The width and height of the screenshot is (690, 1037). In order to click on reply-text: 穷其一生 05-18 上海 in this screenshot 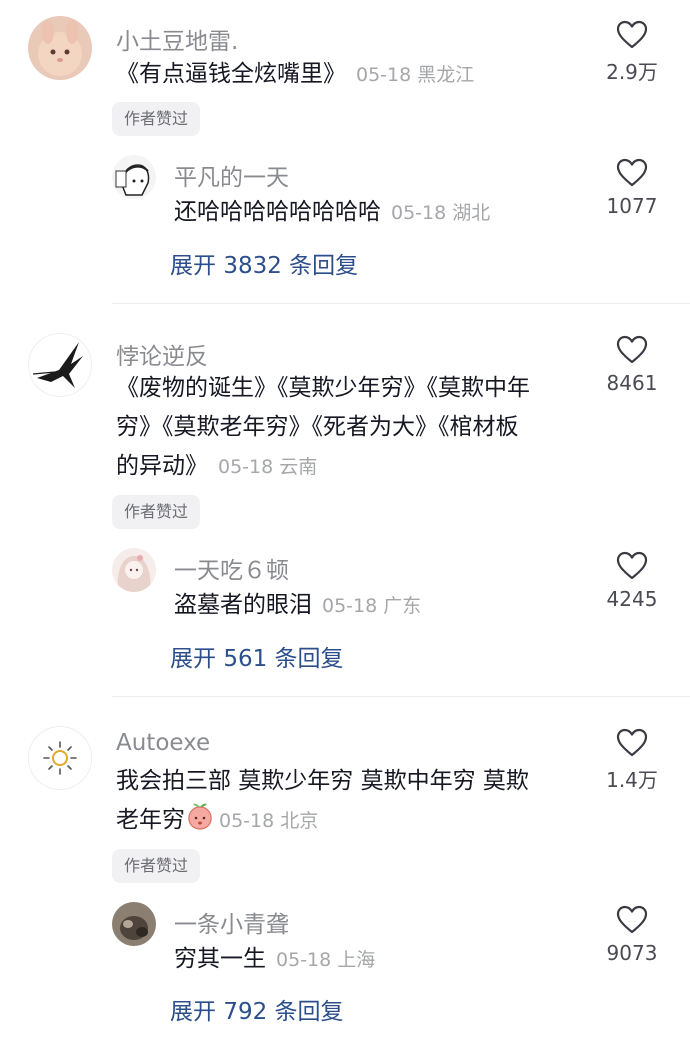, I will do `click(275, 959)`.